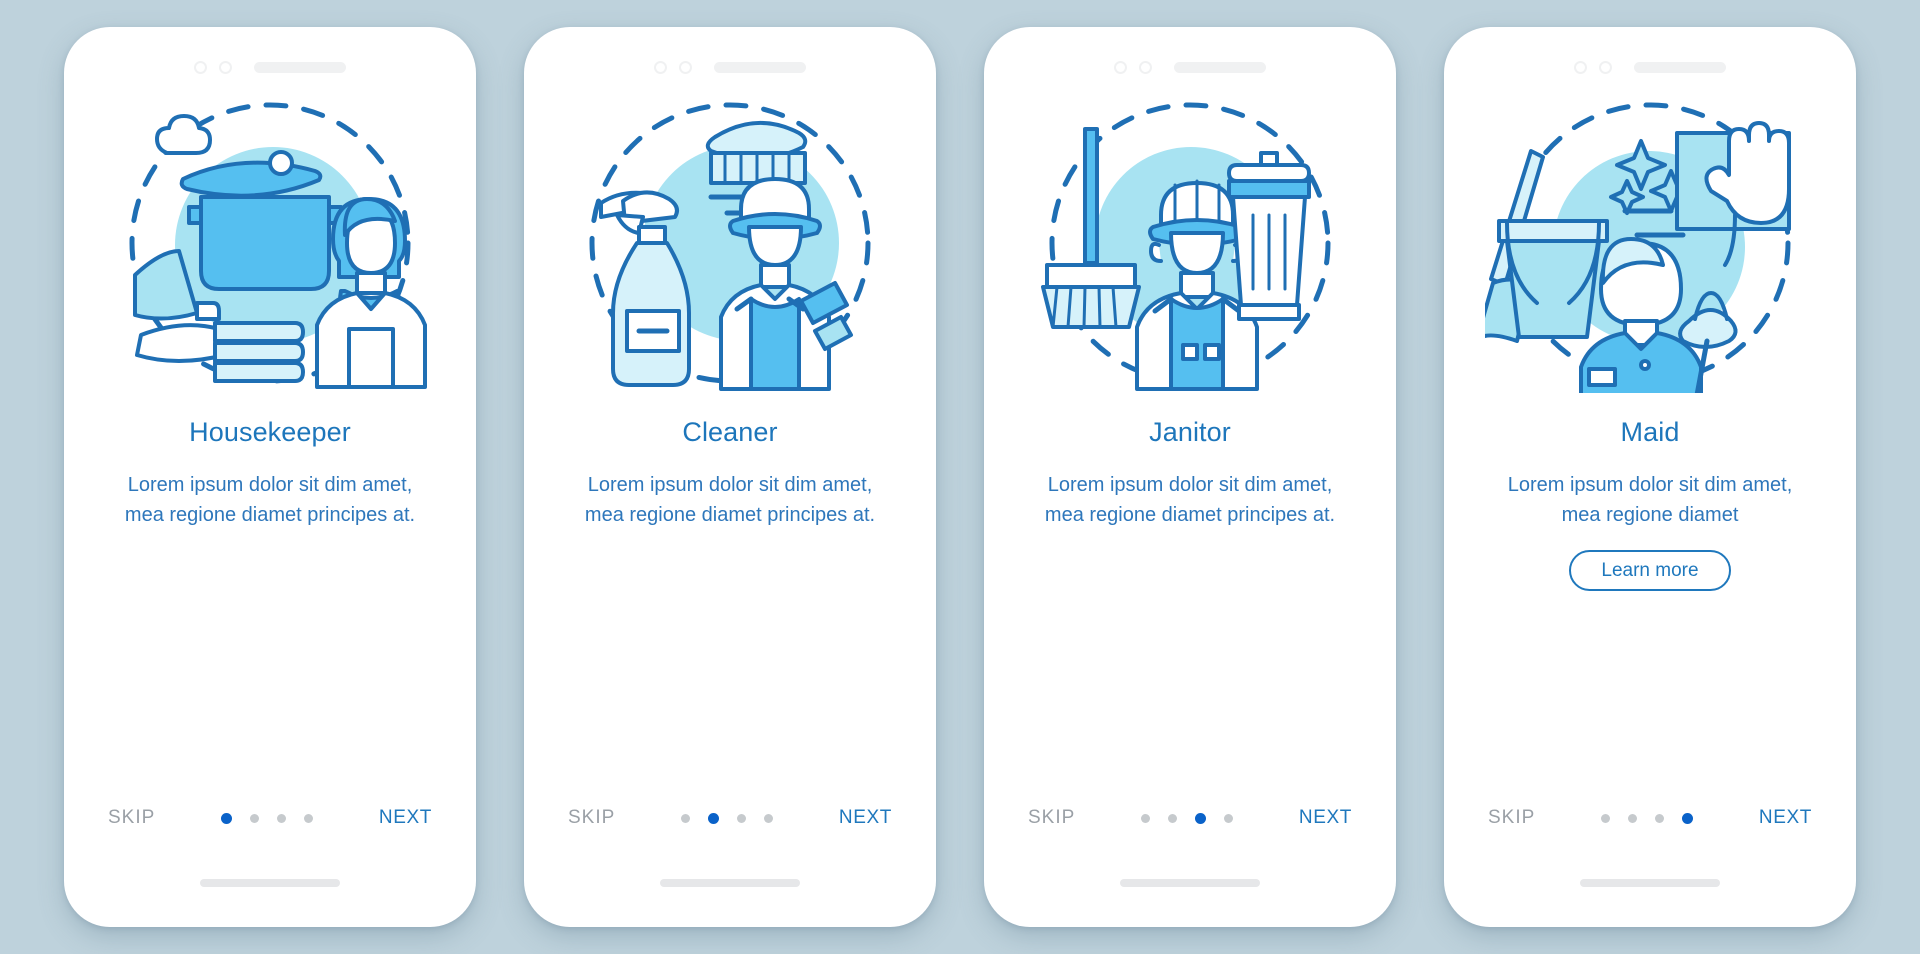 The width and height of the screenshot is (1920, 954). I want to click on housekeeper-illustration, so click(270, 243).